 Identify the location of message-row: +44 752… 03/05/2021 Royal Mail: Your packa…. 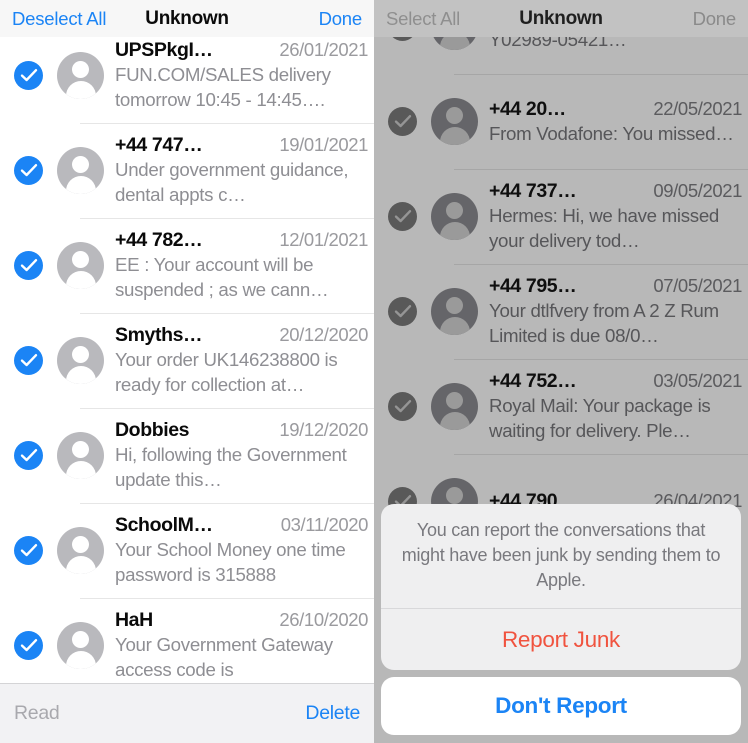
(561, 406).